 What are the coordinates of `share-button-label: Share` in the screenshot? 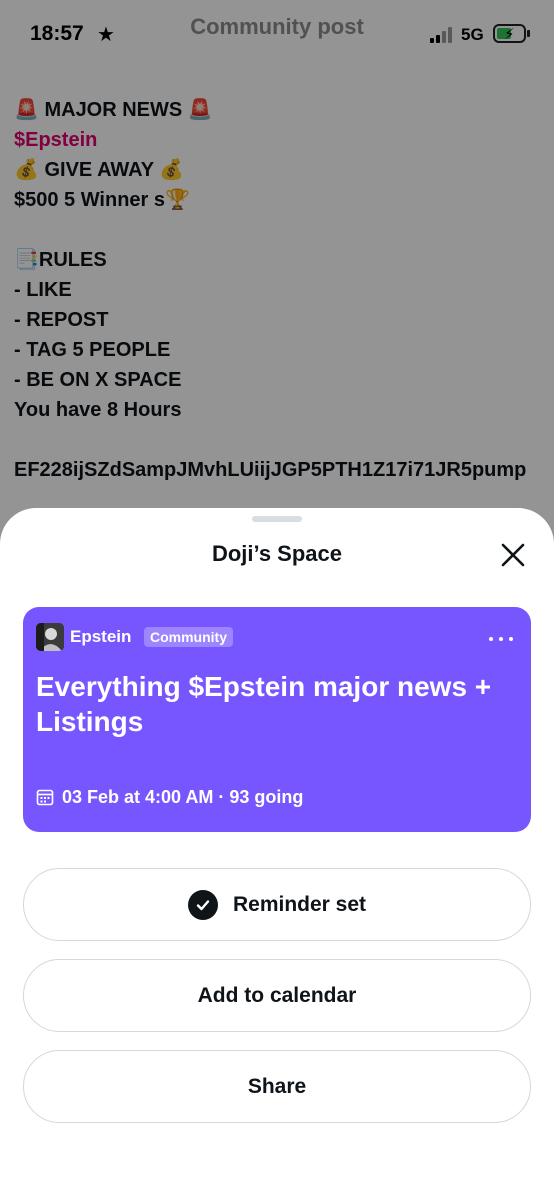 It's located at (277, 1086).